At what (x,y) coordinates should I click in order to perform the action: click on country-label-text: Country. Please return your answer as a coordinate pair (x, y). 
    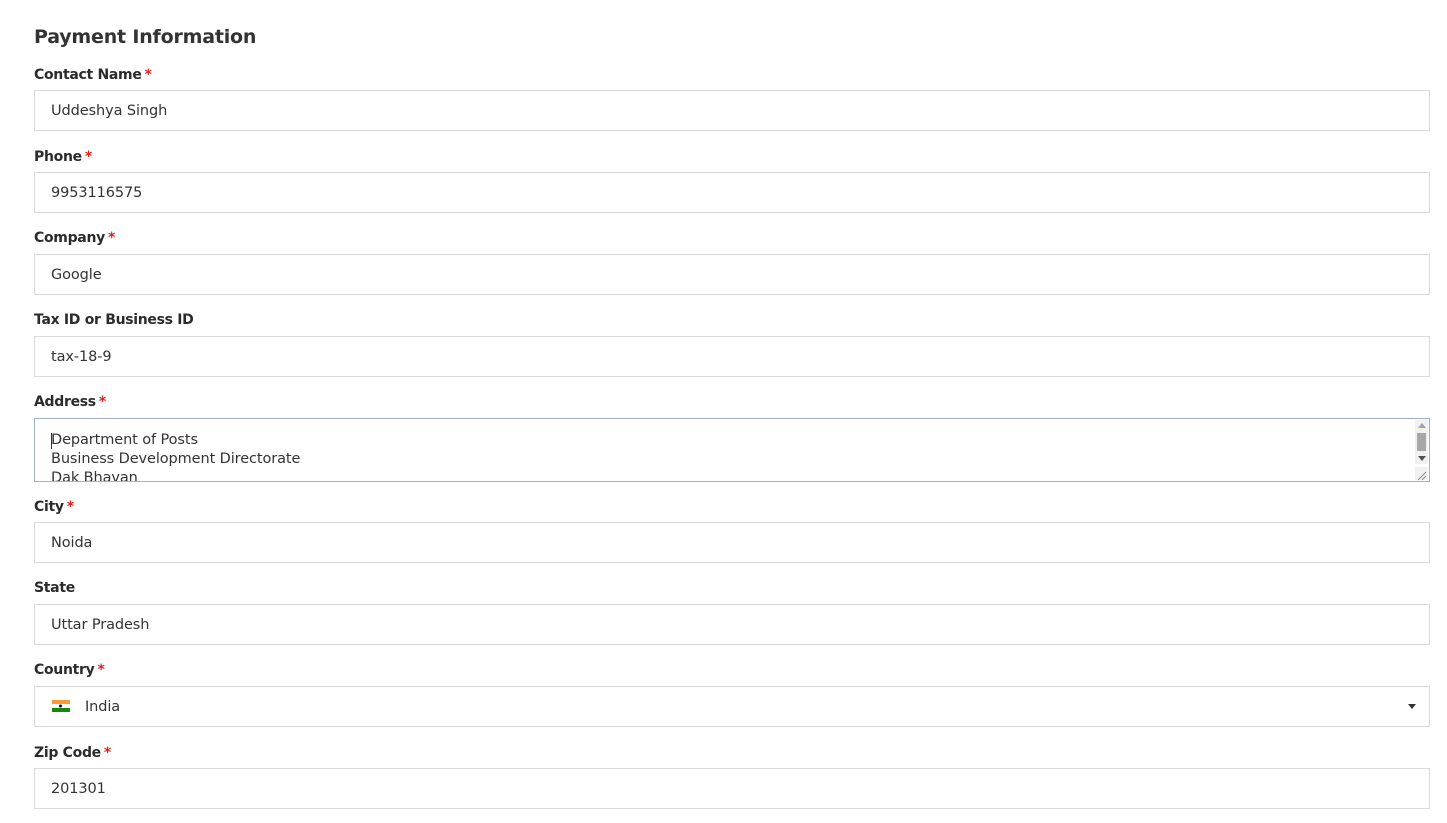
    Looking at the image, I should click on (64, 670).